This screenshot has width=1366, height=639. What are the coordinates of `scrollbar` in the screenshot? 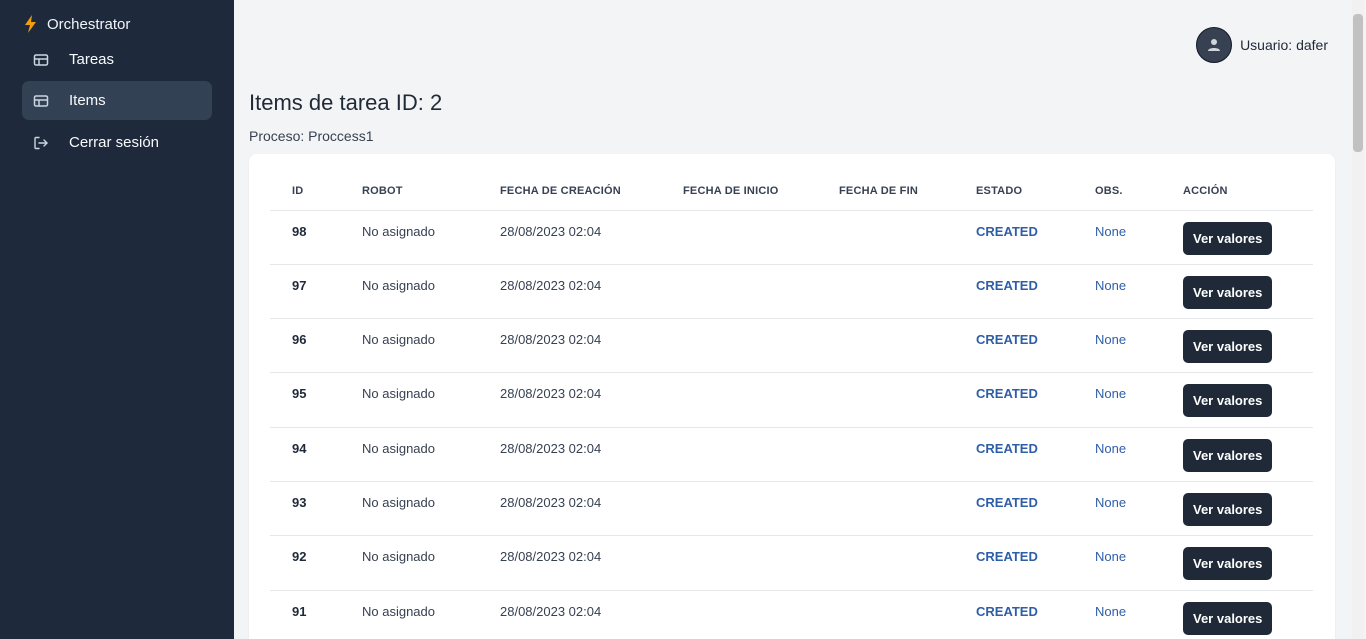 It's located at (1358, 319).